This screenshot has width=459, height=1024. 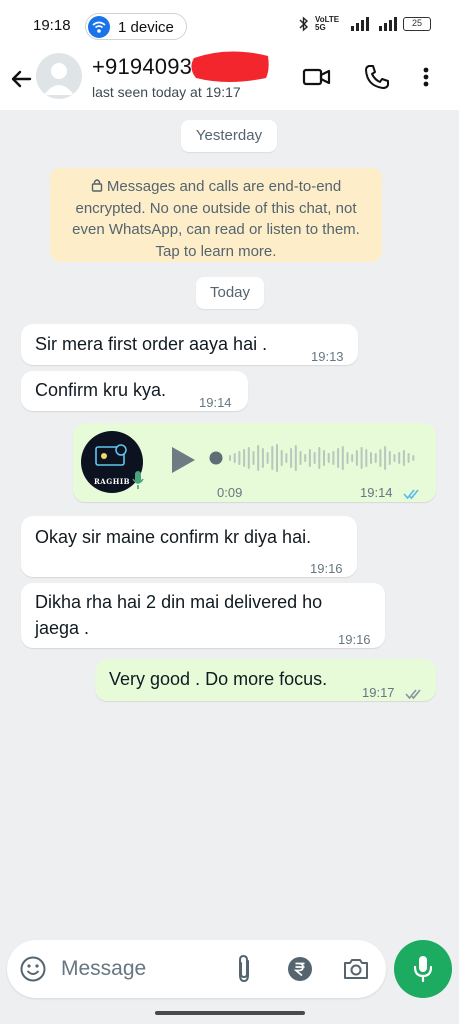 What do you see at coordinates (377, 77) in the screenshot?
I see `voice-call-icon` at bounding box center [377, 77].